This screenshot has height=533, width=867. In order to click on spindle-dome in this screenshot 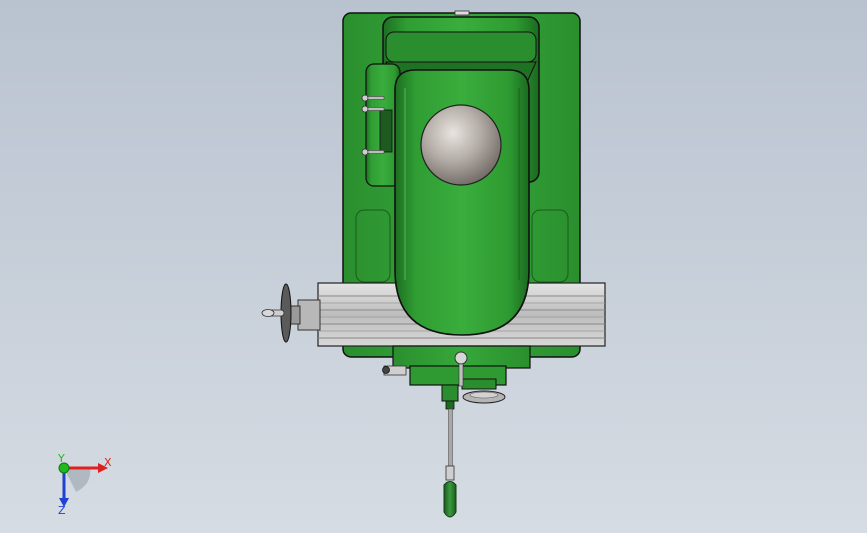, I will do `click(461, 145)`.